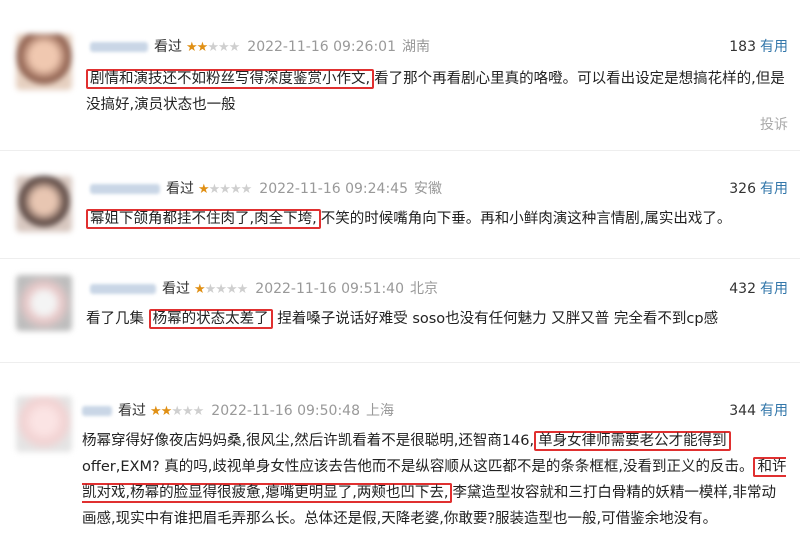 This screenshot has height=552, width=800. What do you see at coordinates (742, 47) in the screenshot?
I see `useful-count: 183` at bounding box center [742, 47].